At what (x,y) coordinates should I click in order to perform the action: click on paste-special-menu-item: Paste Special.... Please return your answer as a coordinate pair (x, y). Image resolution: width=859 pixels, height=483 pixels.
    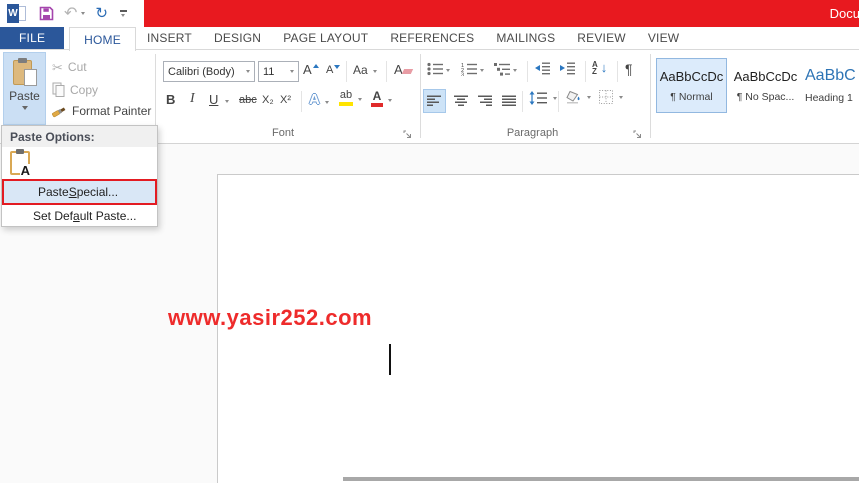
    Looking at the image, I should click on (79, 192).